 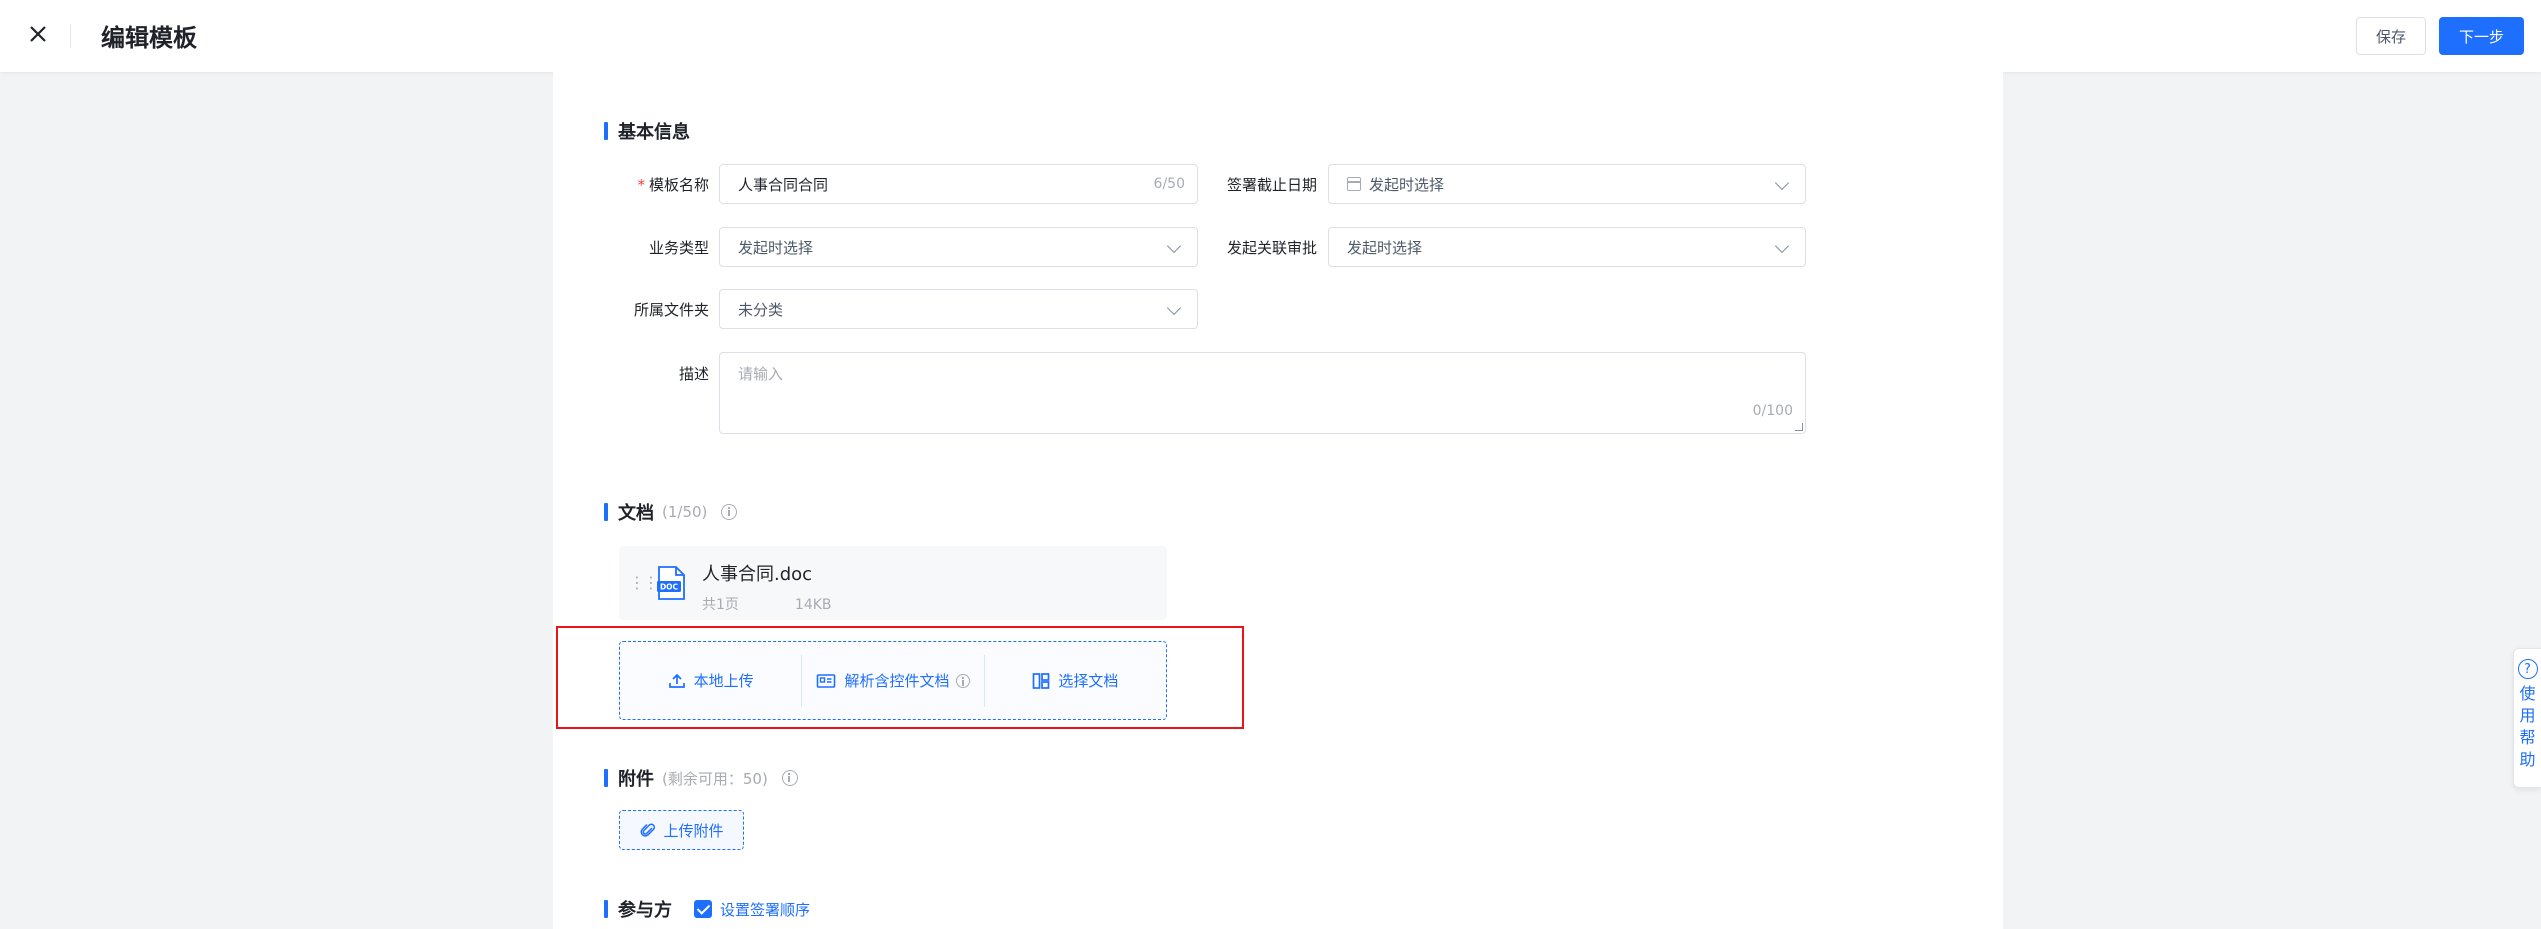 What do you see at coordinates (1271, 185) in the screenshot?
I see `deadline-label: 签署截止日期` at bounding box center [1271, 185].